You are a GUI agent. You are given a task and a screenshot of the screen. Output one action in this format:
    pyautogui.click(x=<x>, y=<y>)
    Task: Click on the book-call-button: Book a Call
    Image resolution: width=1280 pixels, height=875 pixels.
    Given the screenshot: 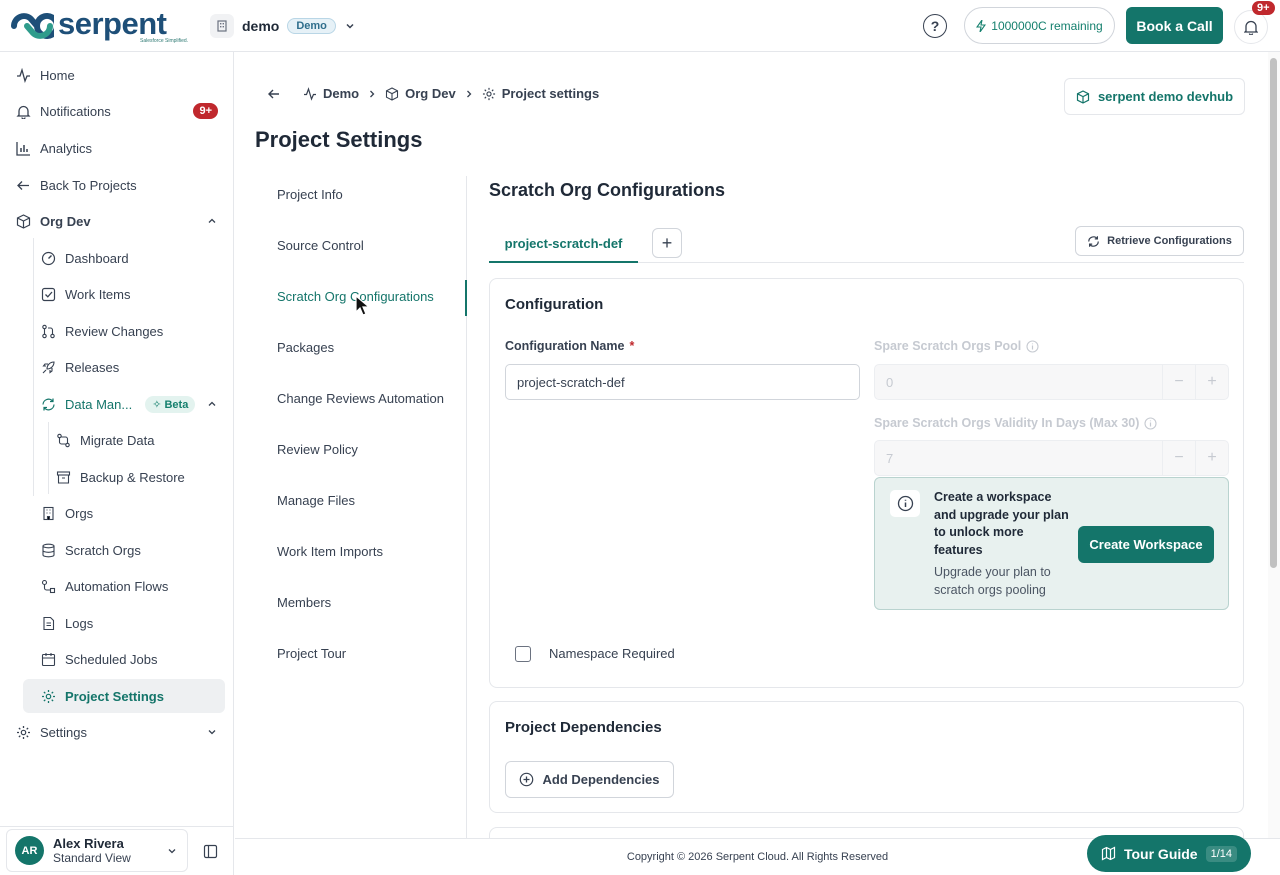 What is the action you would take?
    pyautogui.click(x=1174, y=25)
    